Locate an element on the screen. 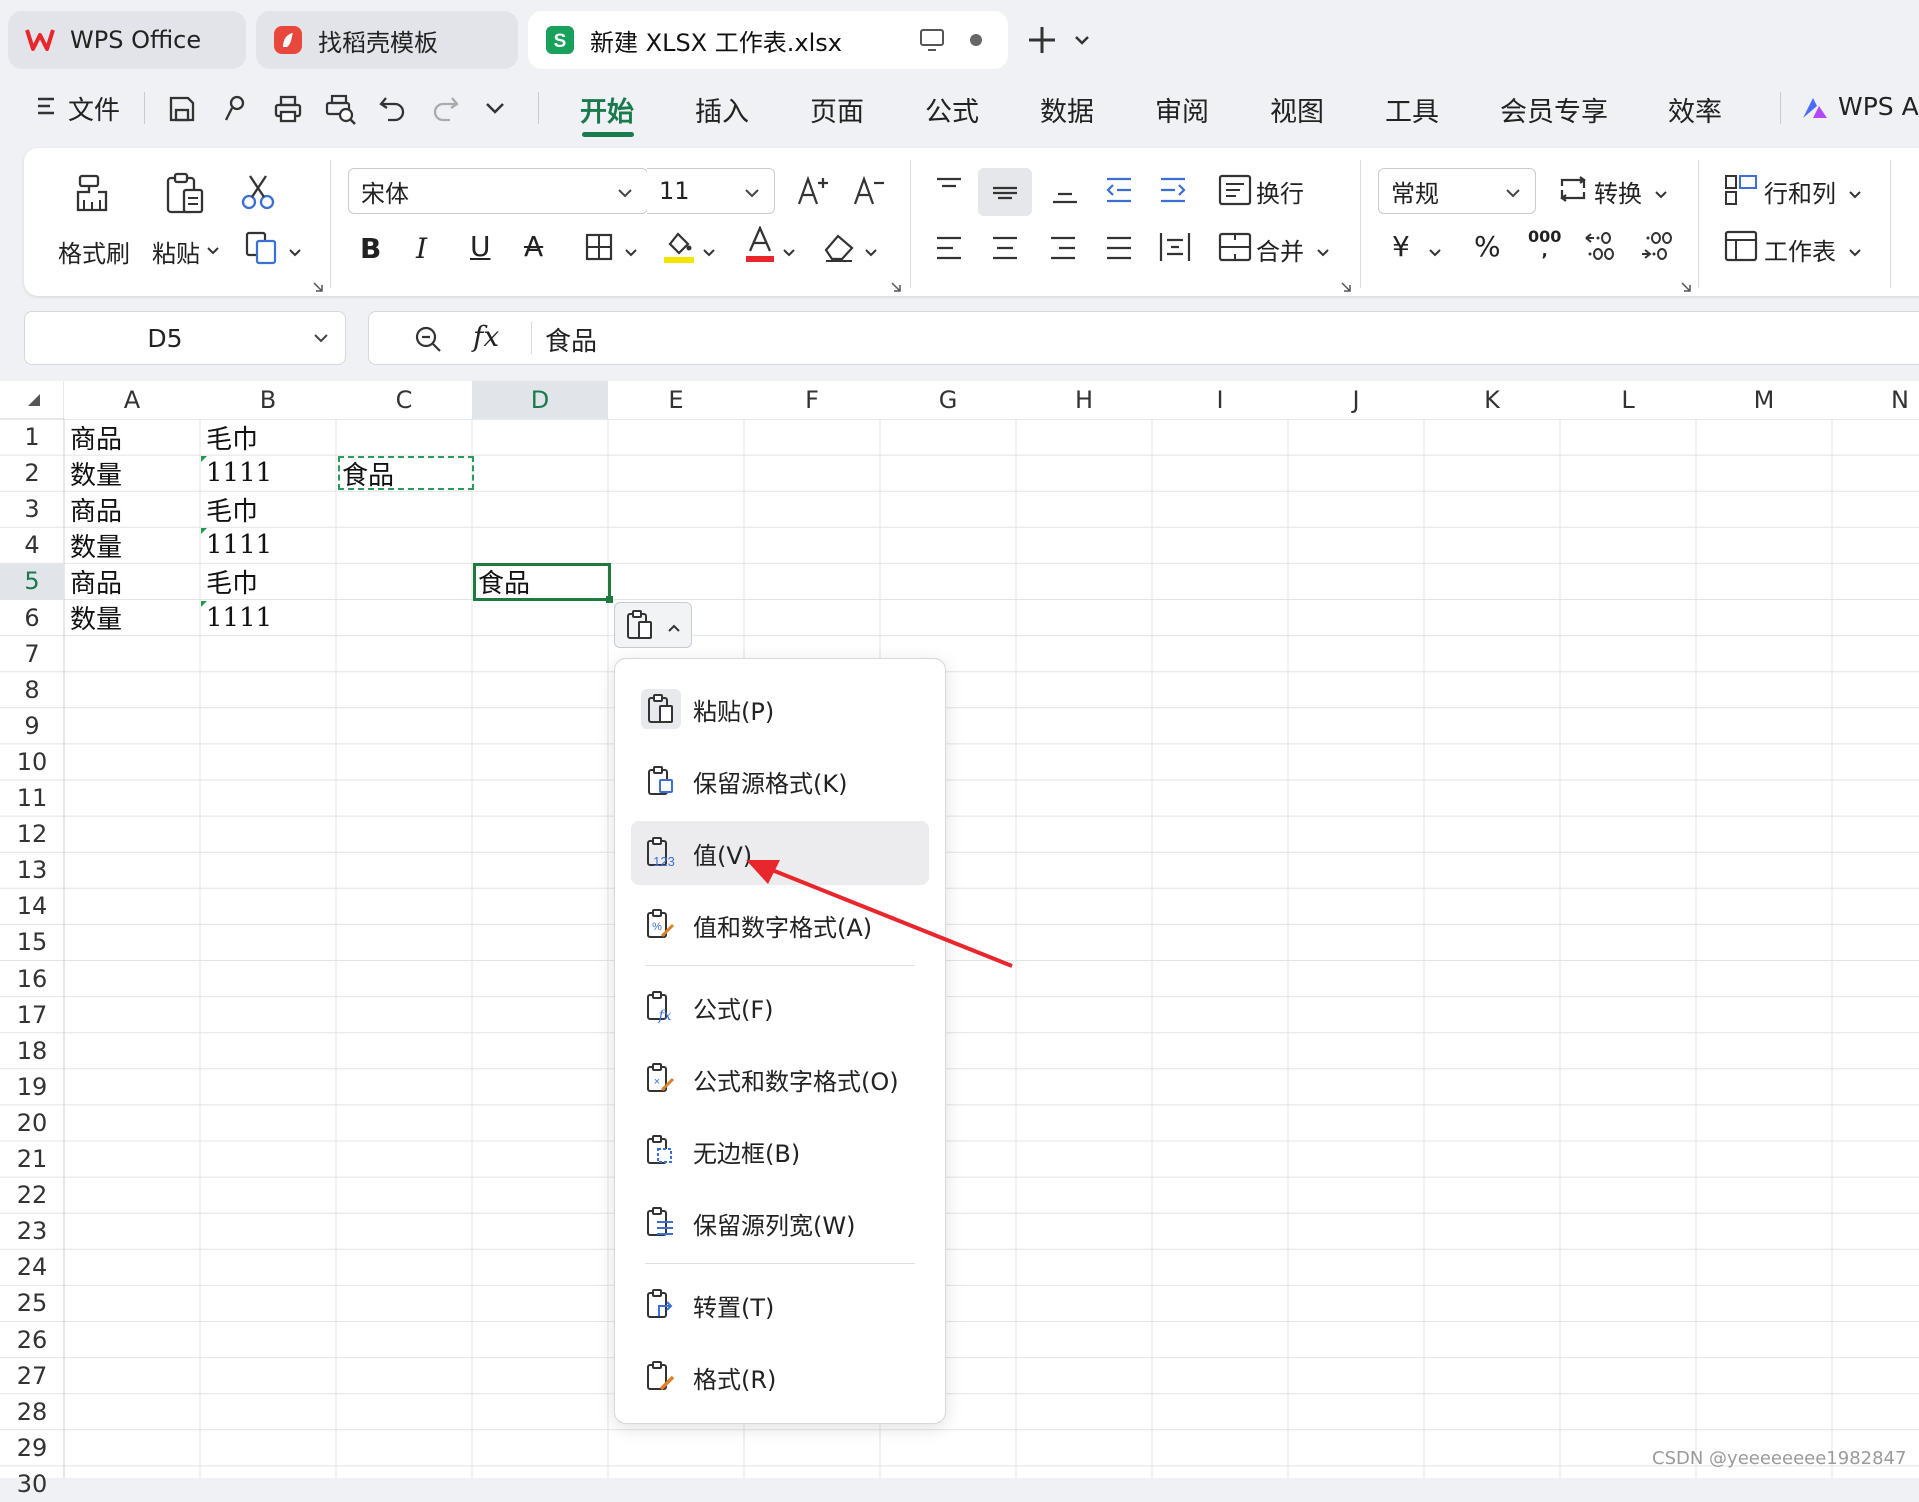 The width and height of the screenshot is (1919, 1502). menu-tab-review: 审阅 is located at coordinates (1182, 109).